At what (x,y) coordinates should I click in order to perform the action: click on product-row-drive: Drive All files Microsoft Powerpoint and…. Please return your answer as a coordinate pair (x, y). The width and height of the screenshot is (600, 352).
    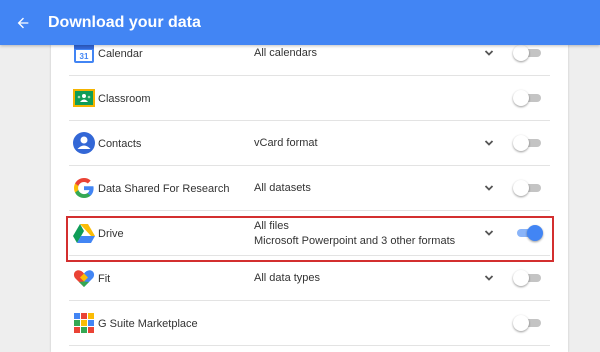
    Looking at the image, I should click on (309, 233).